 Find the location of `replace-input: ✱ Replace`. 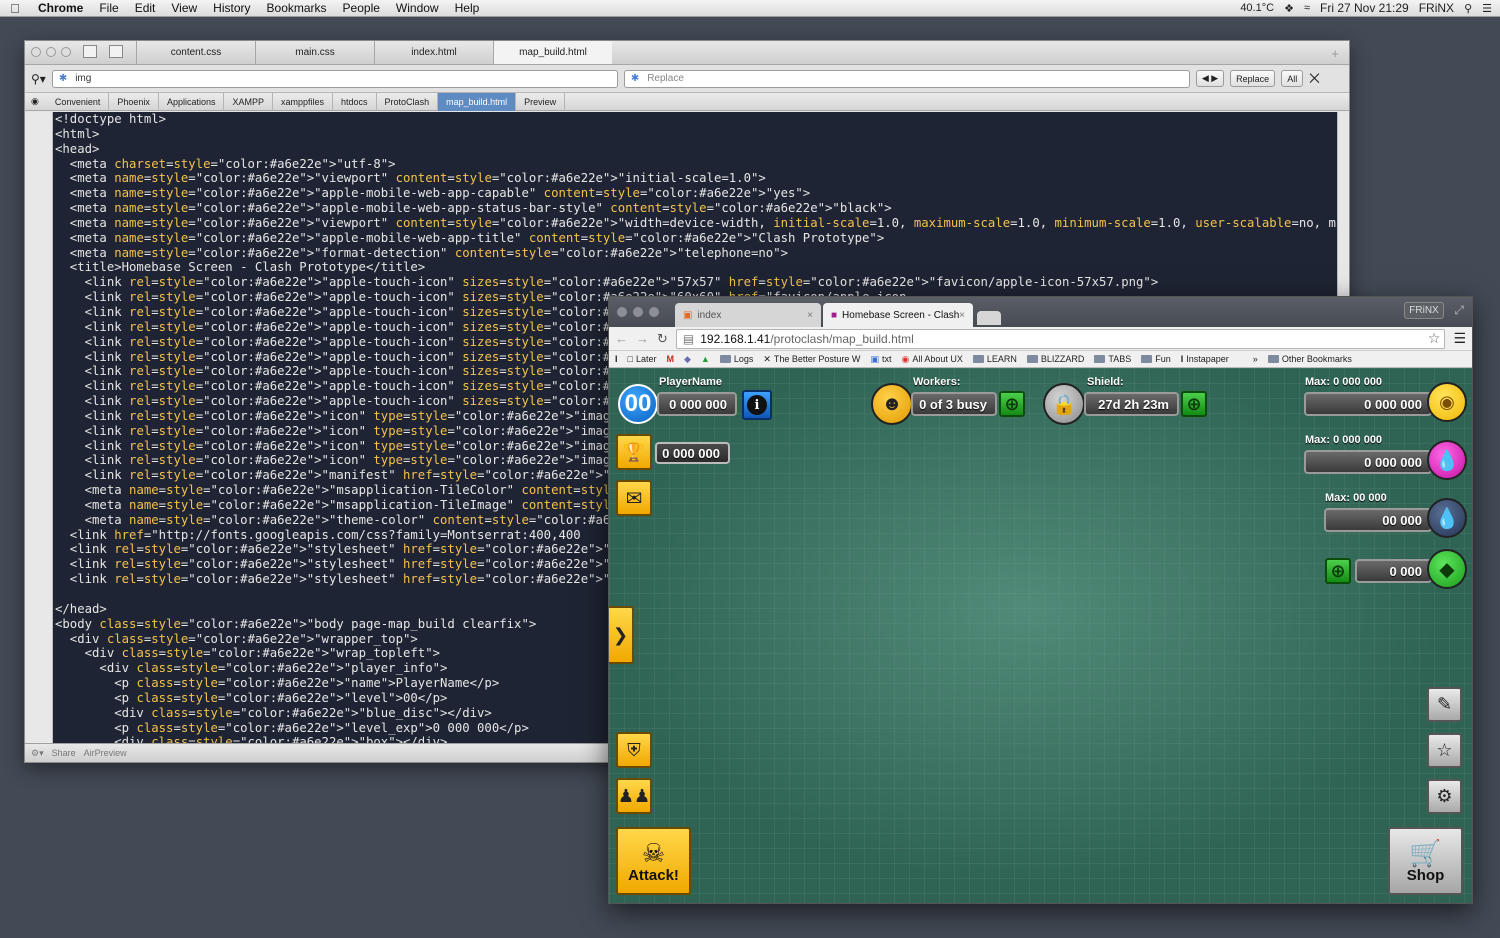

replace-input: ✱ Replace is located at coordinates (906, 78).